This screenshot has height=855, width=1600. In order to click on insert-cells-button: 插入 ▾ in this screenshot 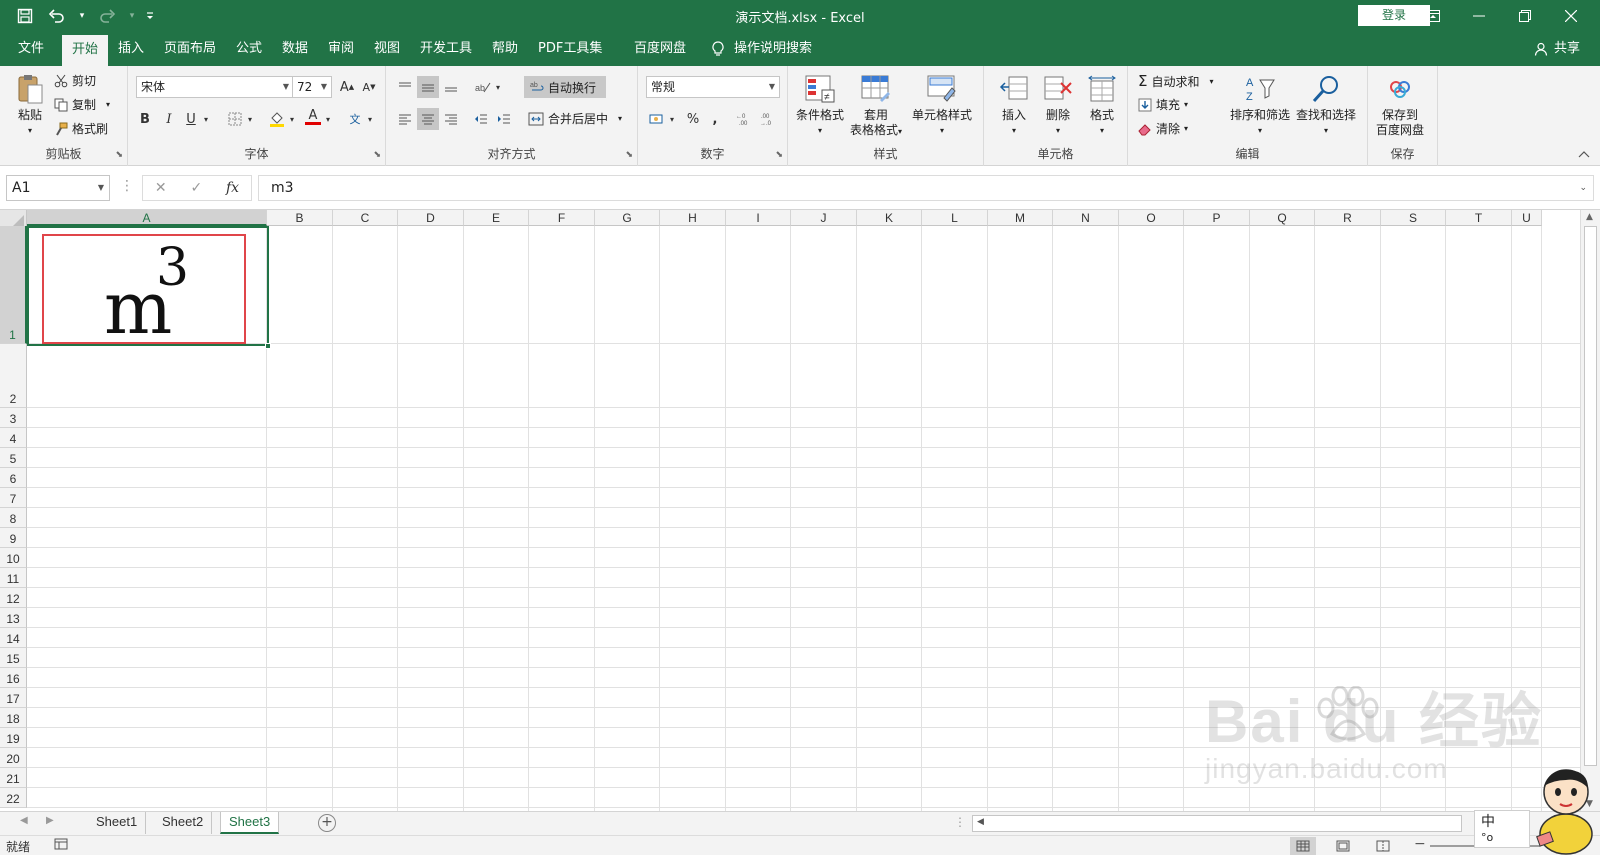, I will do `click(1014, 105)`.